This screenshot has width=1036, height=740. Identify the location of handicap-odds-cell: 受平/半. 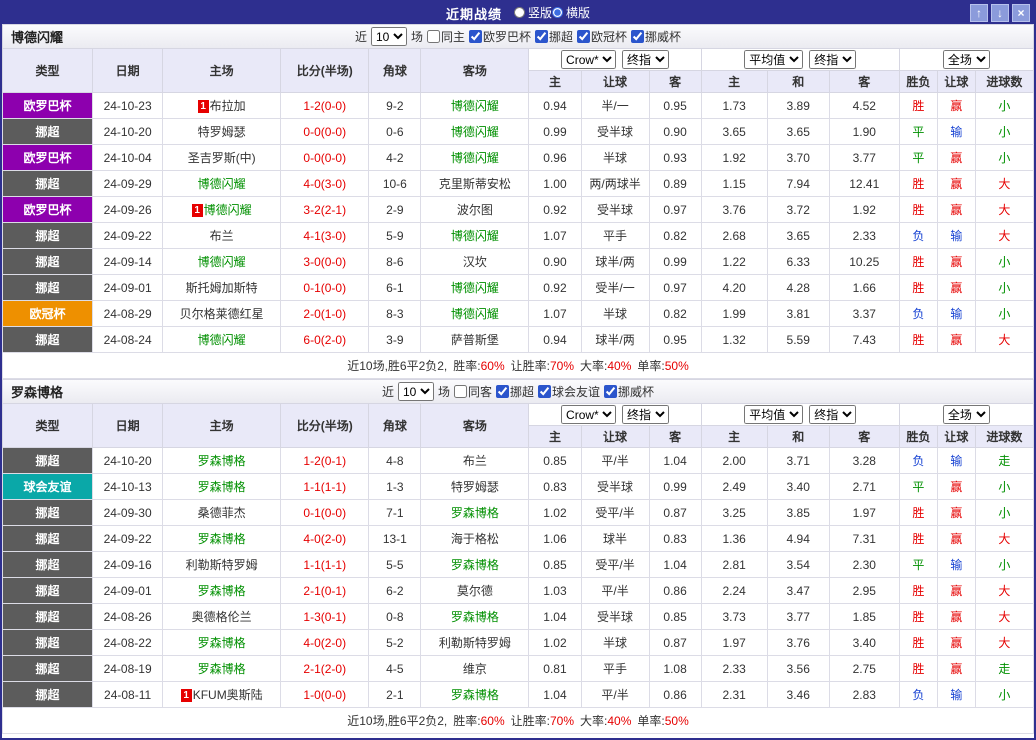
(615, 512).